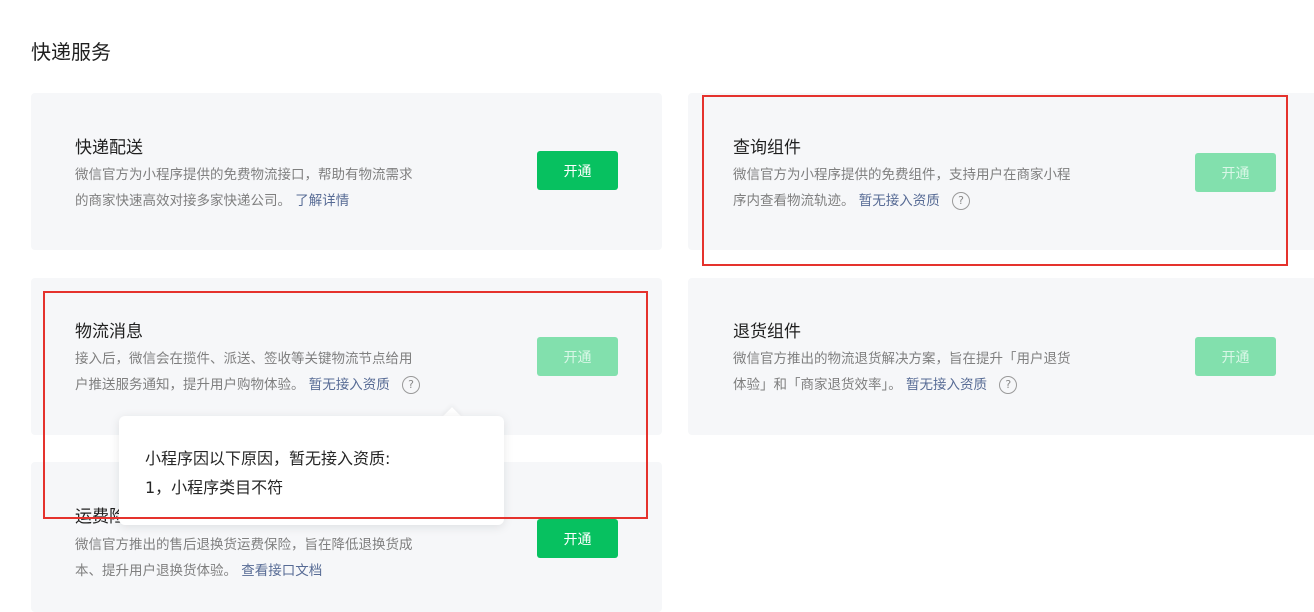 Image resolution: width=1314 pixels, height=612 pixels. Describe the element at coordinates (1235, 356) in the screenshot. I see `activate-return-component-button: 开通` at that location.